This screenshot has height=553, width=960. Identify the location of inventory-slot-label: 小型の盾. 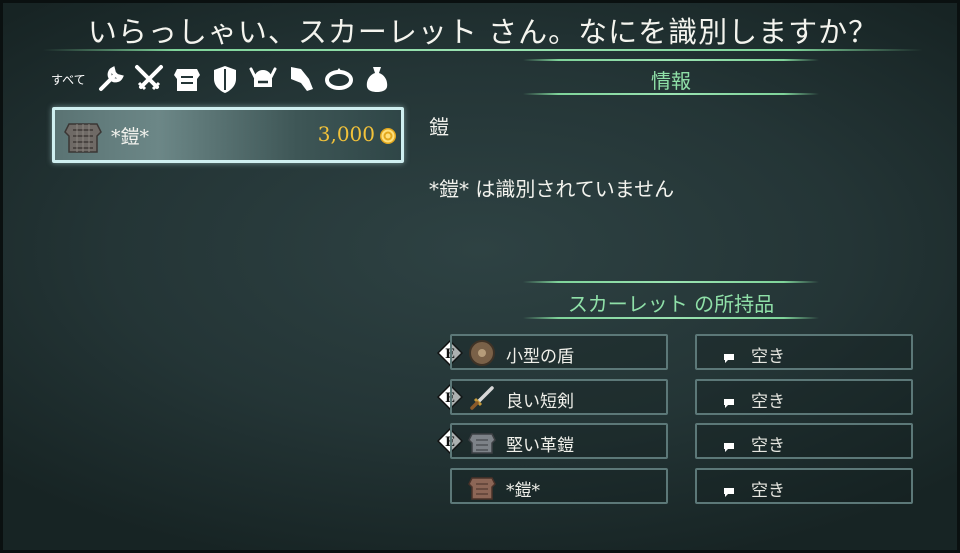
(540, 357).